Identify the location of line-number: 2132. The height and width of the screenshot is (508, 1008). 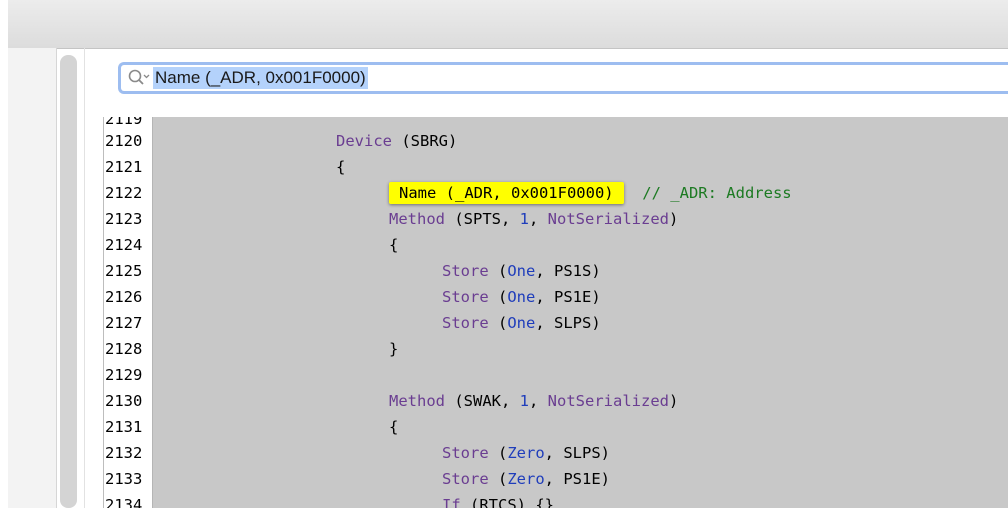
(124, 453).